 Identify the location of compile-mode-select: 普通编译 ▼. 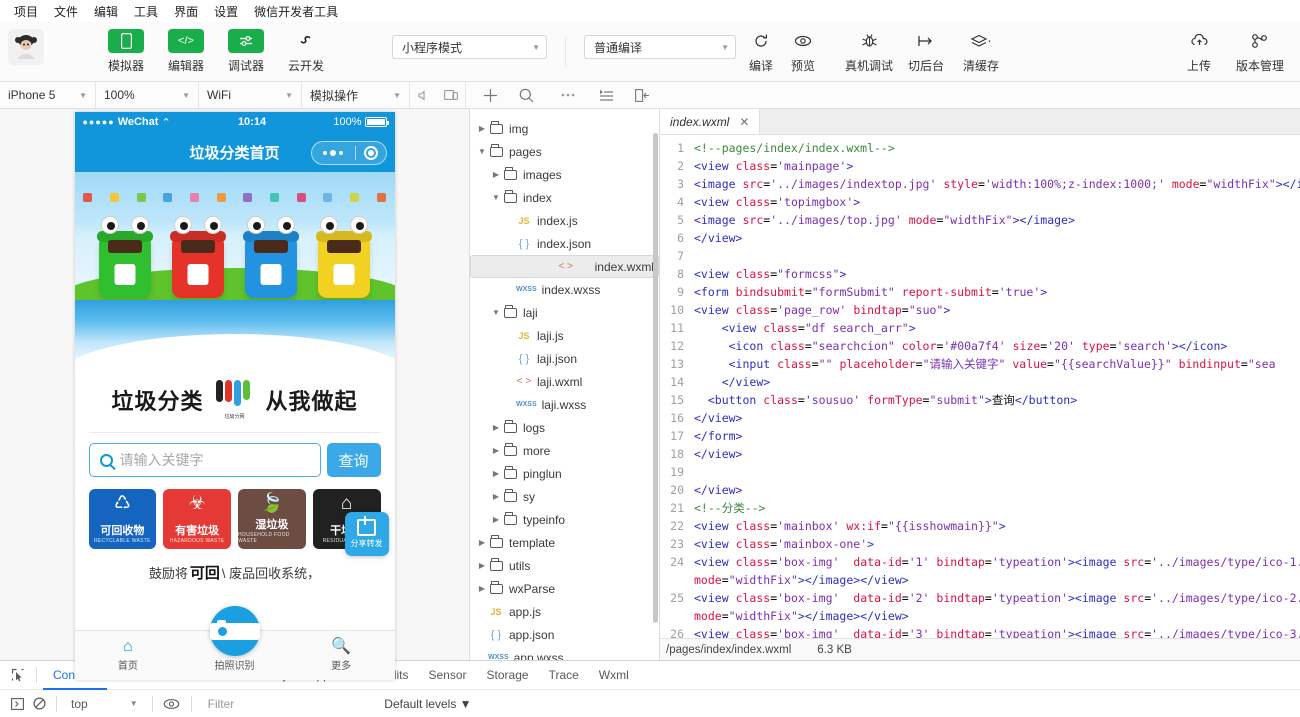
(660, 47).